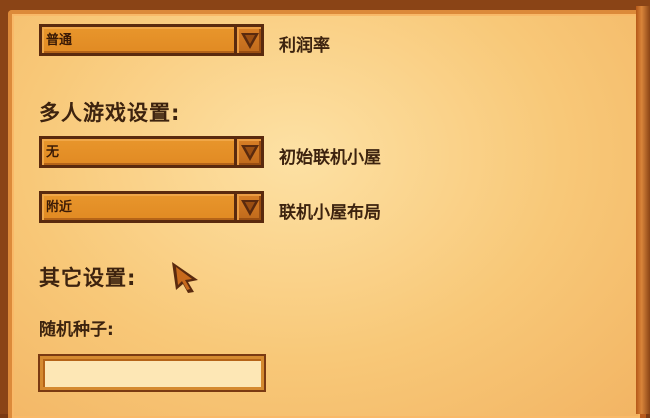 This screenshot has height=418, width=650. I want to click on other-settings-heading: 其它设置:, so click(88, 278).